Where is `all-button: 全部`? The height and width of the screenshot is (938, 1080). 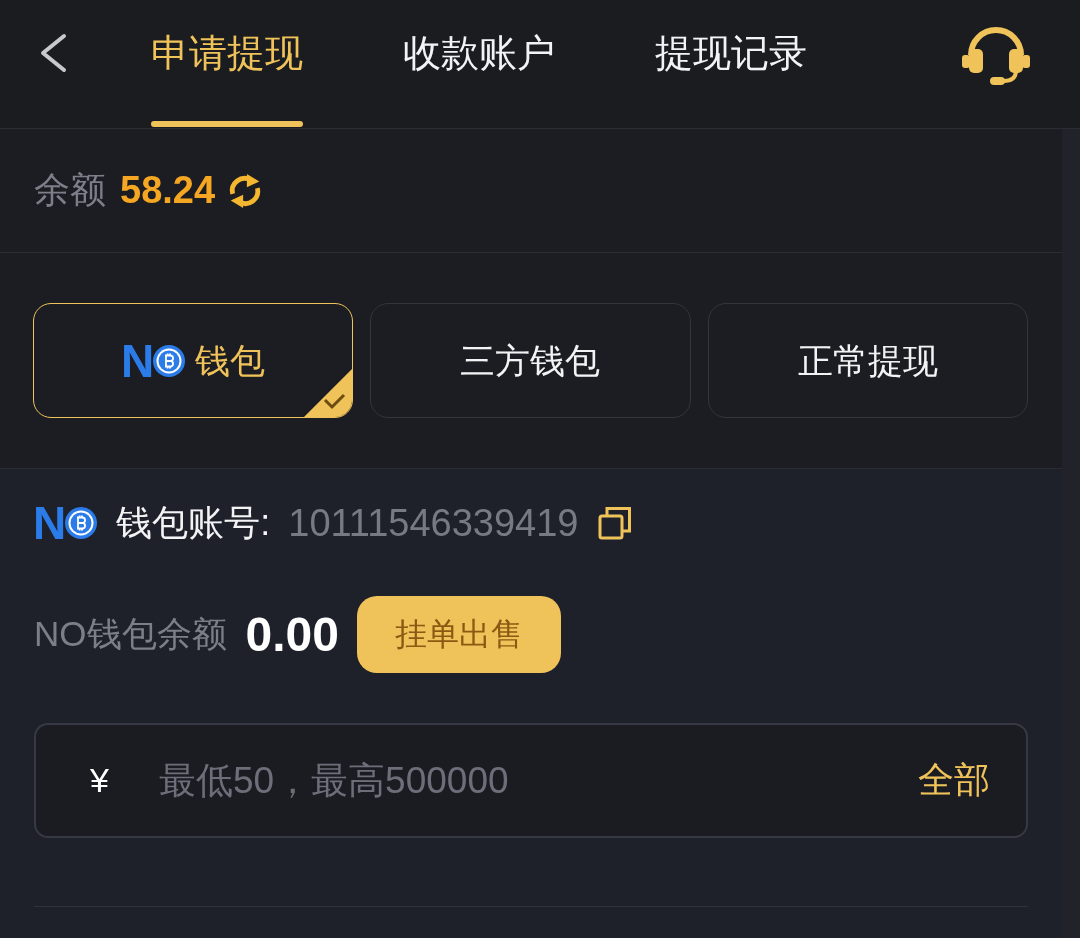
all-button: 全部 is located at coordinates (954, 780).